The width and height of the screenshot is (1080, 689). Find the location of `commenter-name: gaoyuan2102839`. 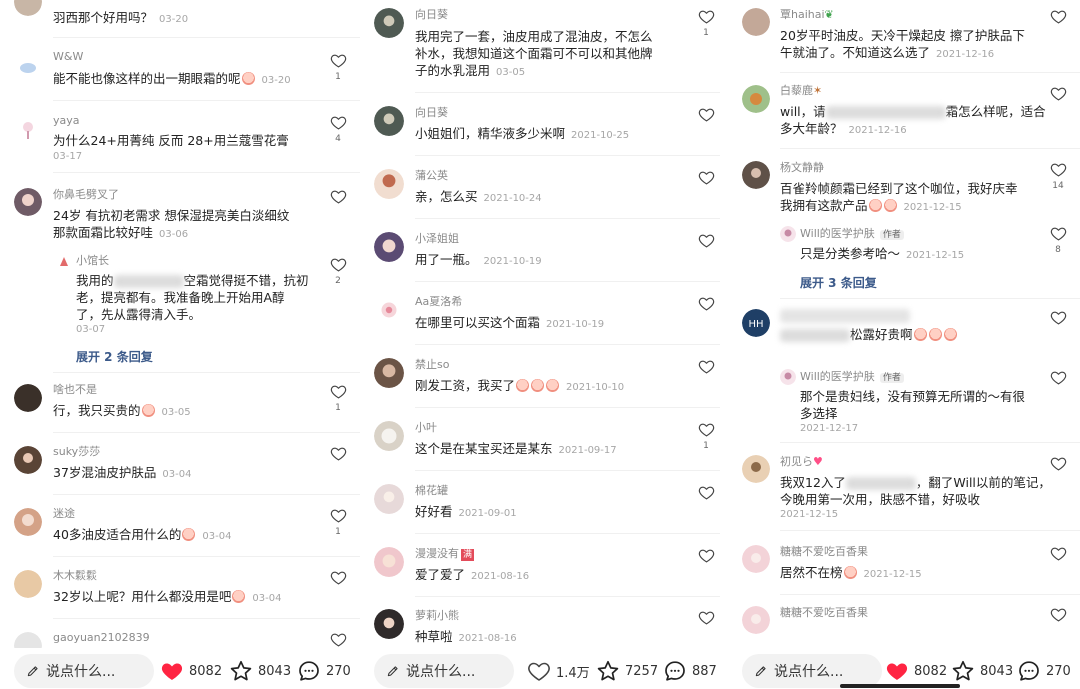

commenter-name: gaoyuan2102839 is located at coordinates (101, 638).